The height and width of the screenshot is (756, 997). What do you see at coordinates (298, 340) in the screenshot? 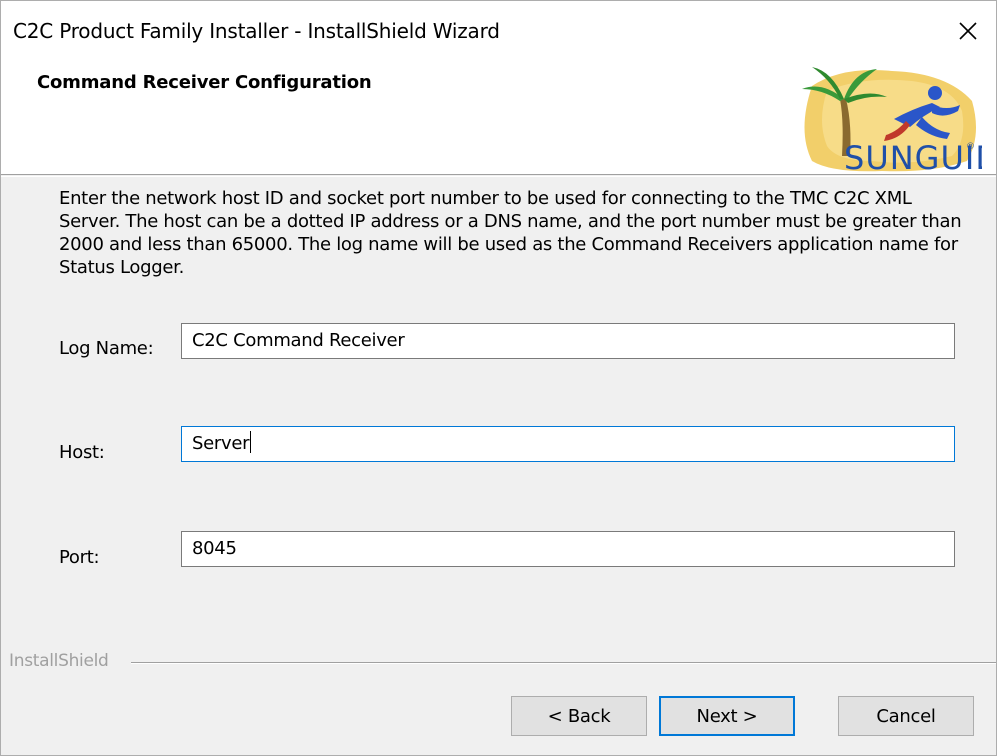
I see `log-name-value: C2C Command Receiver` at bounding box center [298, 340].